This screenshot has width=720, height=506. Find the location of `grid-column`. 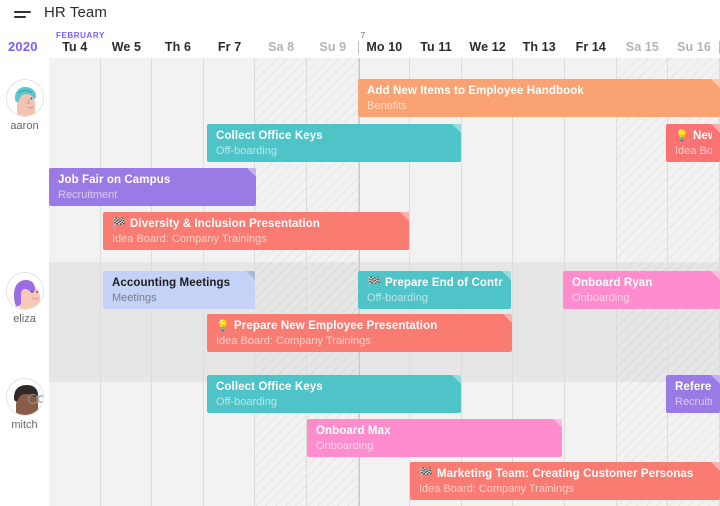

grid-column is located at coordinates (75, 282).